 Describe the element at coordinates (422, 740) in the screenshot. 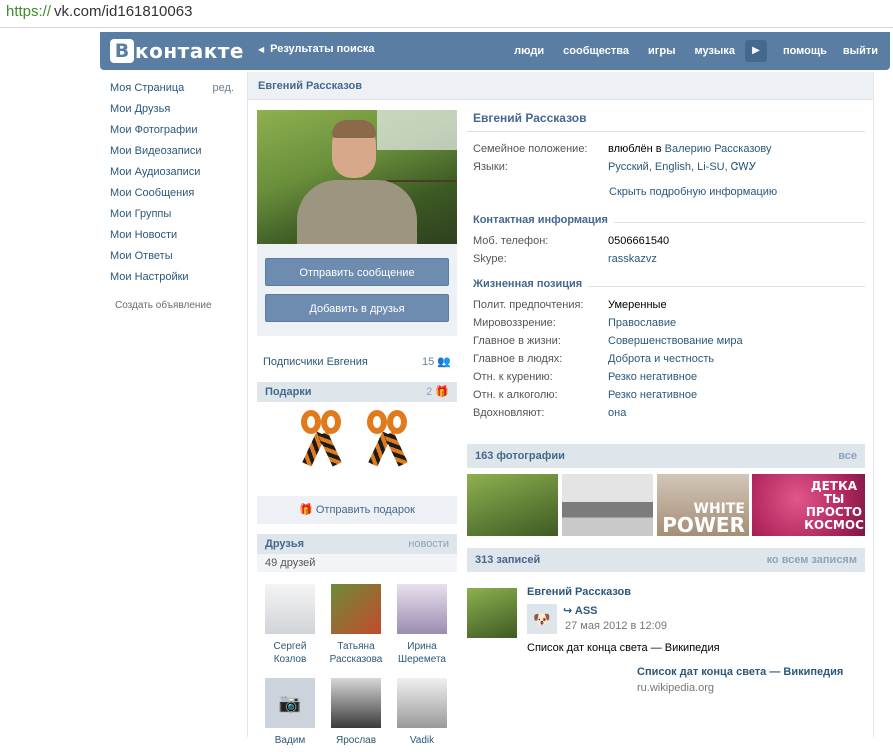

I see `friend-first-name: Vadik` at that location.